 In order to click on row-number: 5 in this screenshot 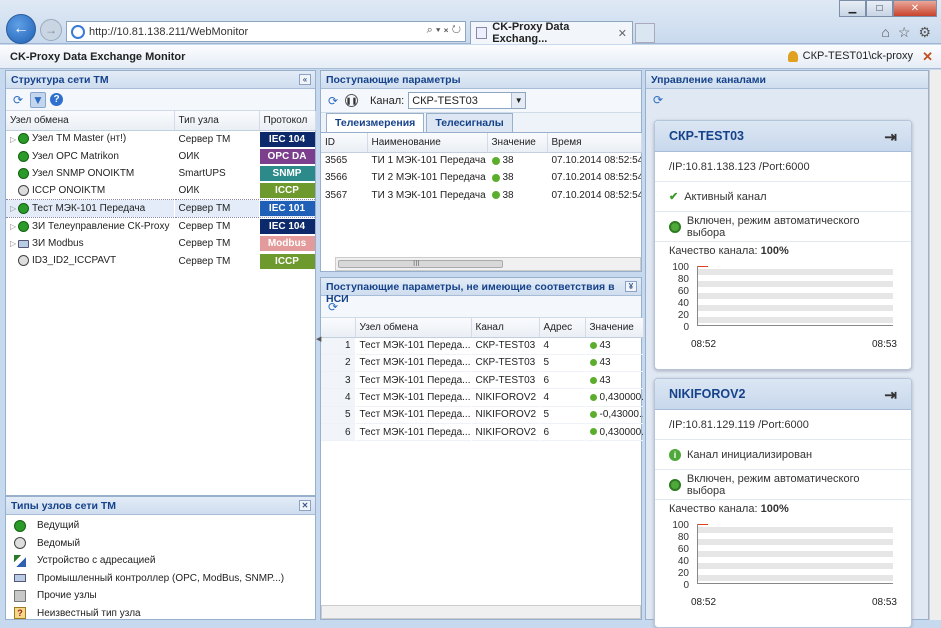, I will do `click(338, 415)`.